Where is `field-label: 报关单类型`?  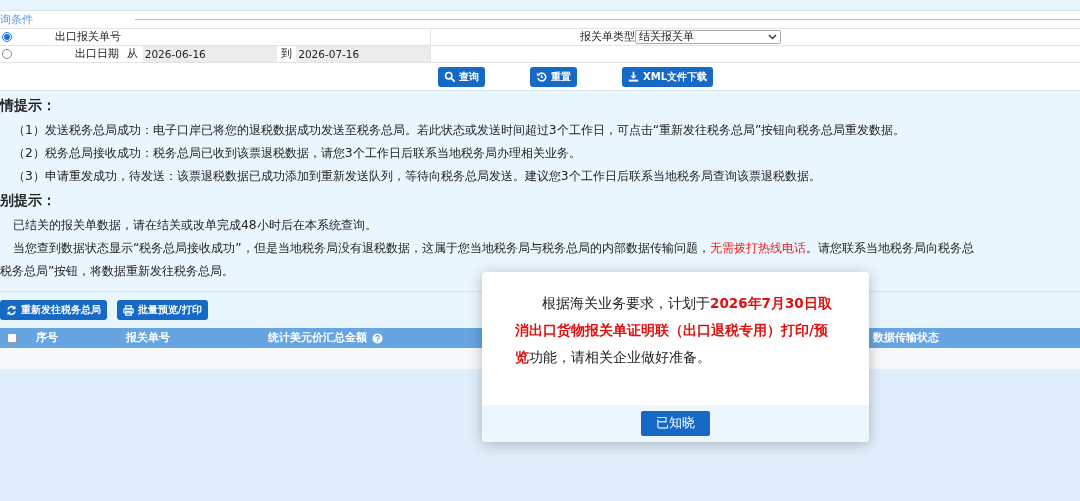 field-label: 报关单类型 is located at coordinates (607, 37).